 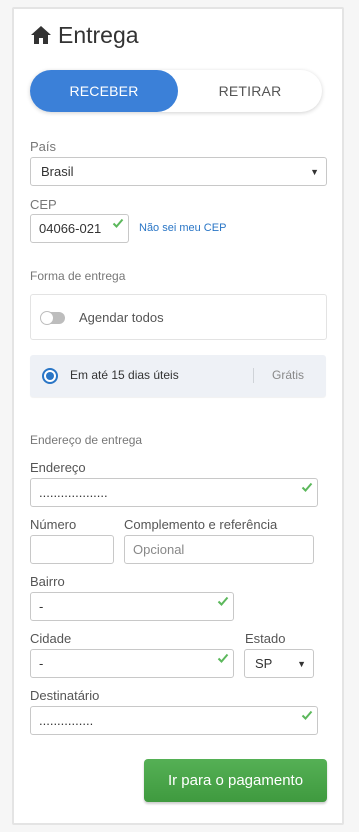 What do you see at coordinates (41, 35) in the screenshot?
I see `home-icon` at bounding box center [41, 35].